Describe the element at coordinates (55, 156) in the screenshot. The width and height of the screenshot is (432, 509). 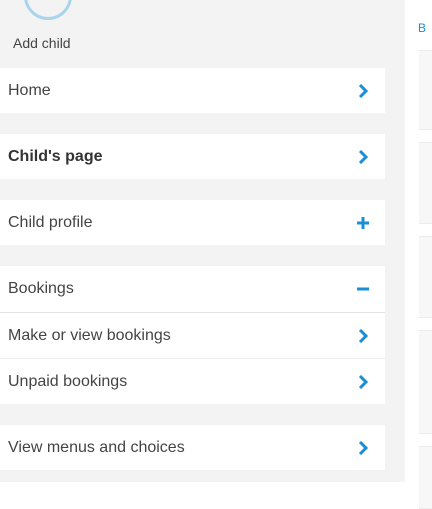
I see `sidebar-item-label: Child's page` at that location.